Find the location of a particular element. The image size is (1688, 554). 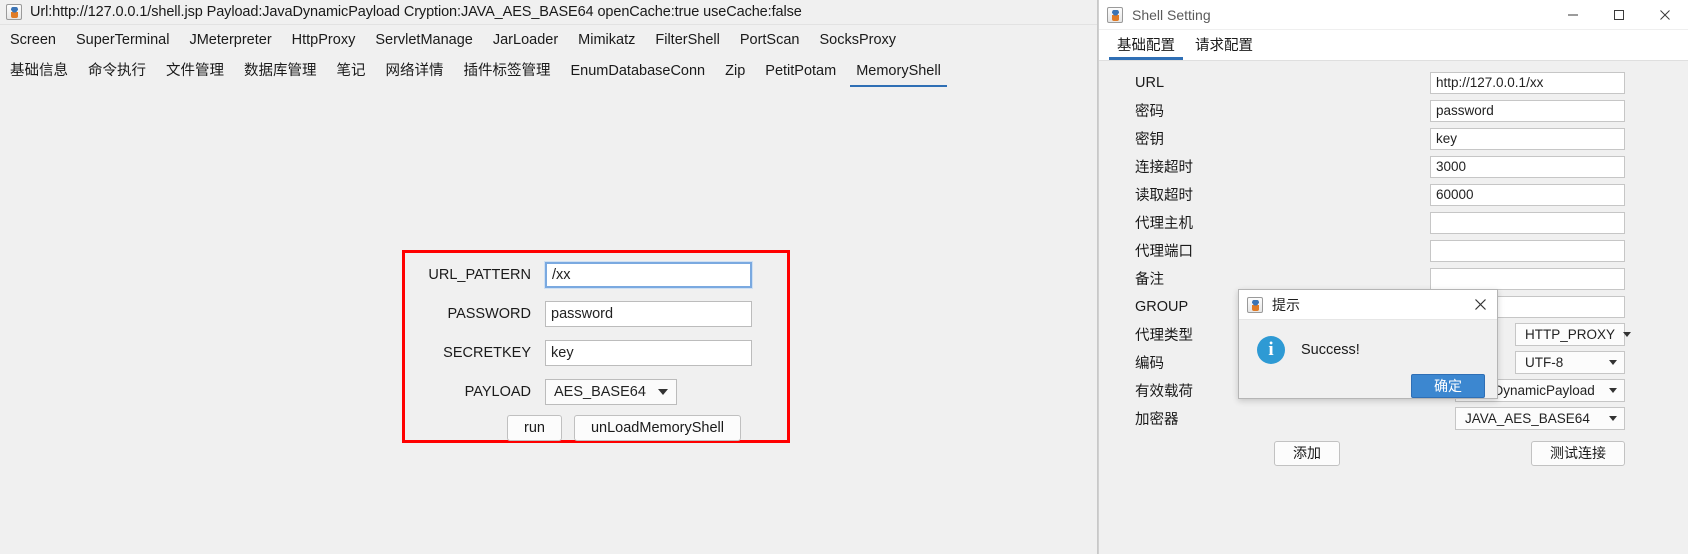

add-button: 添加 is located at coordinates (1307, 453).